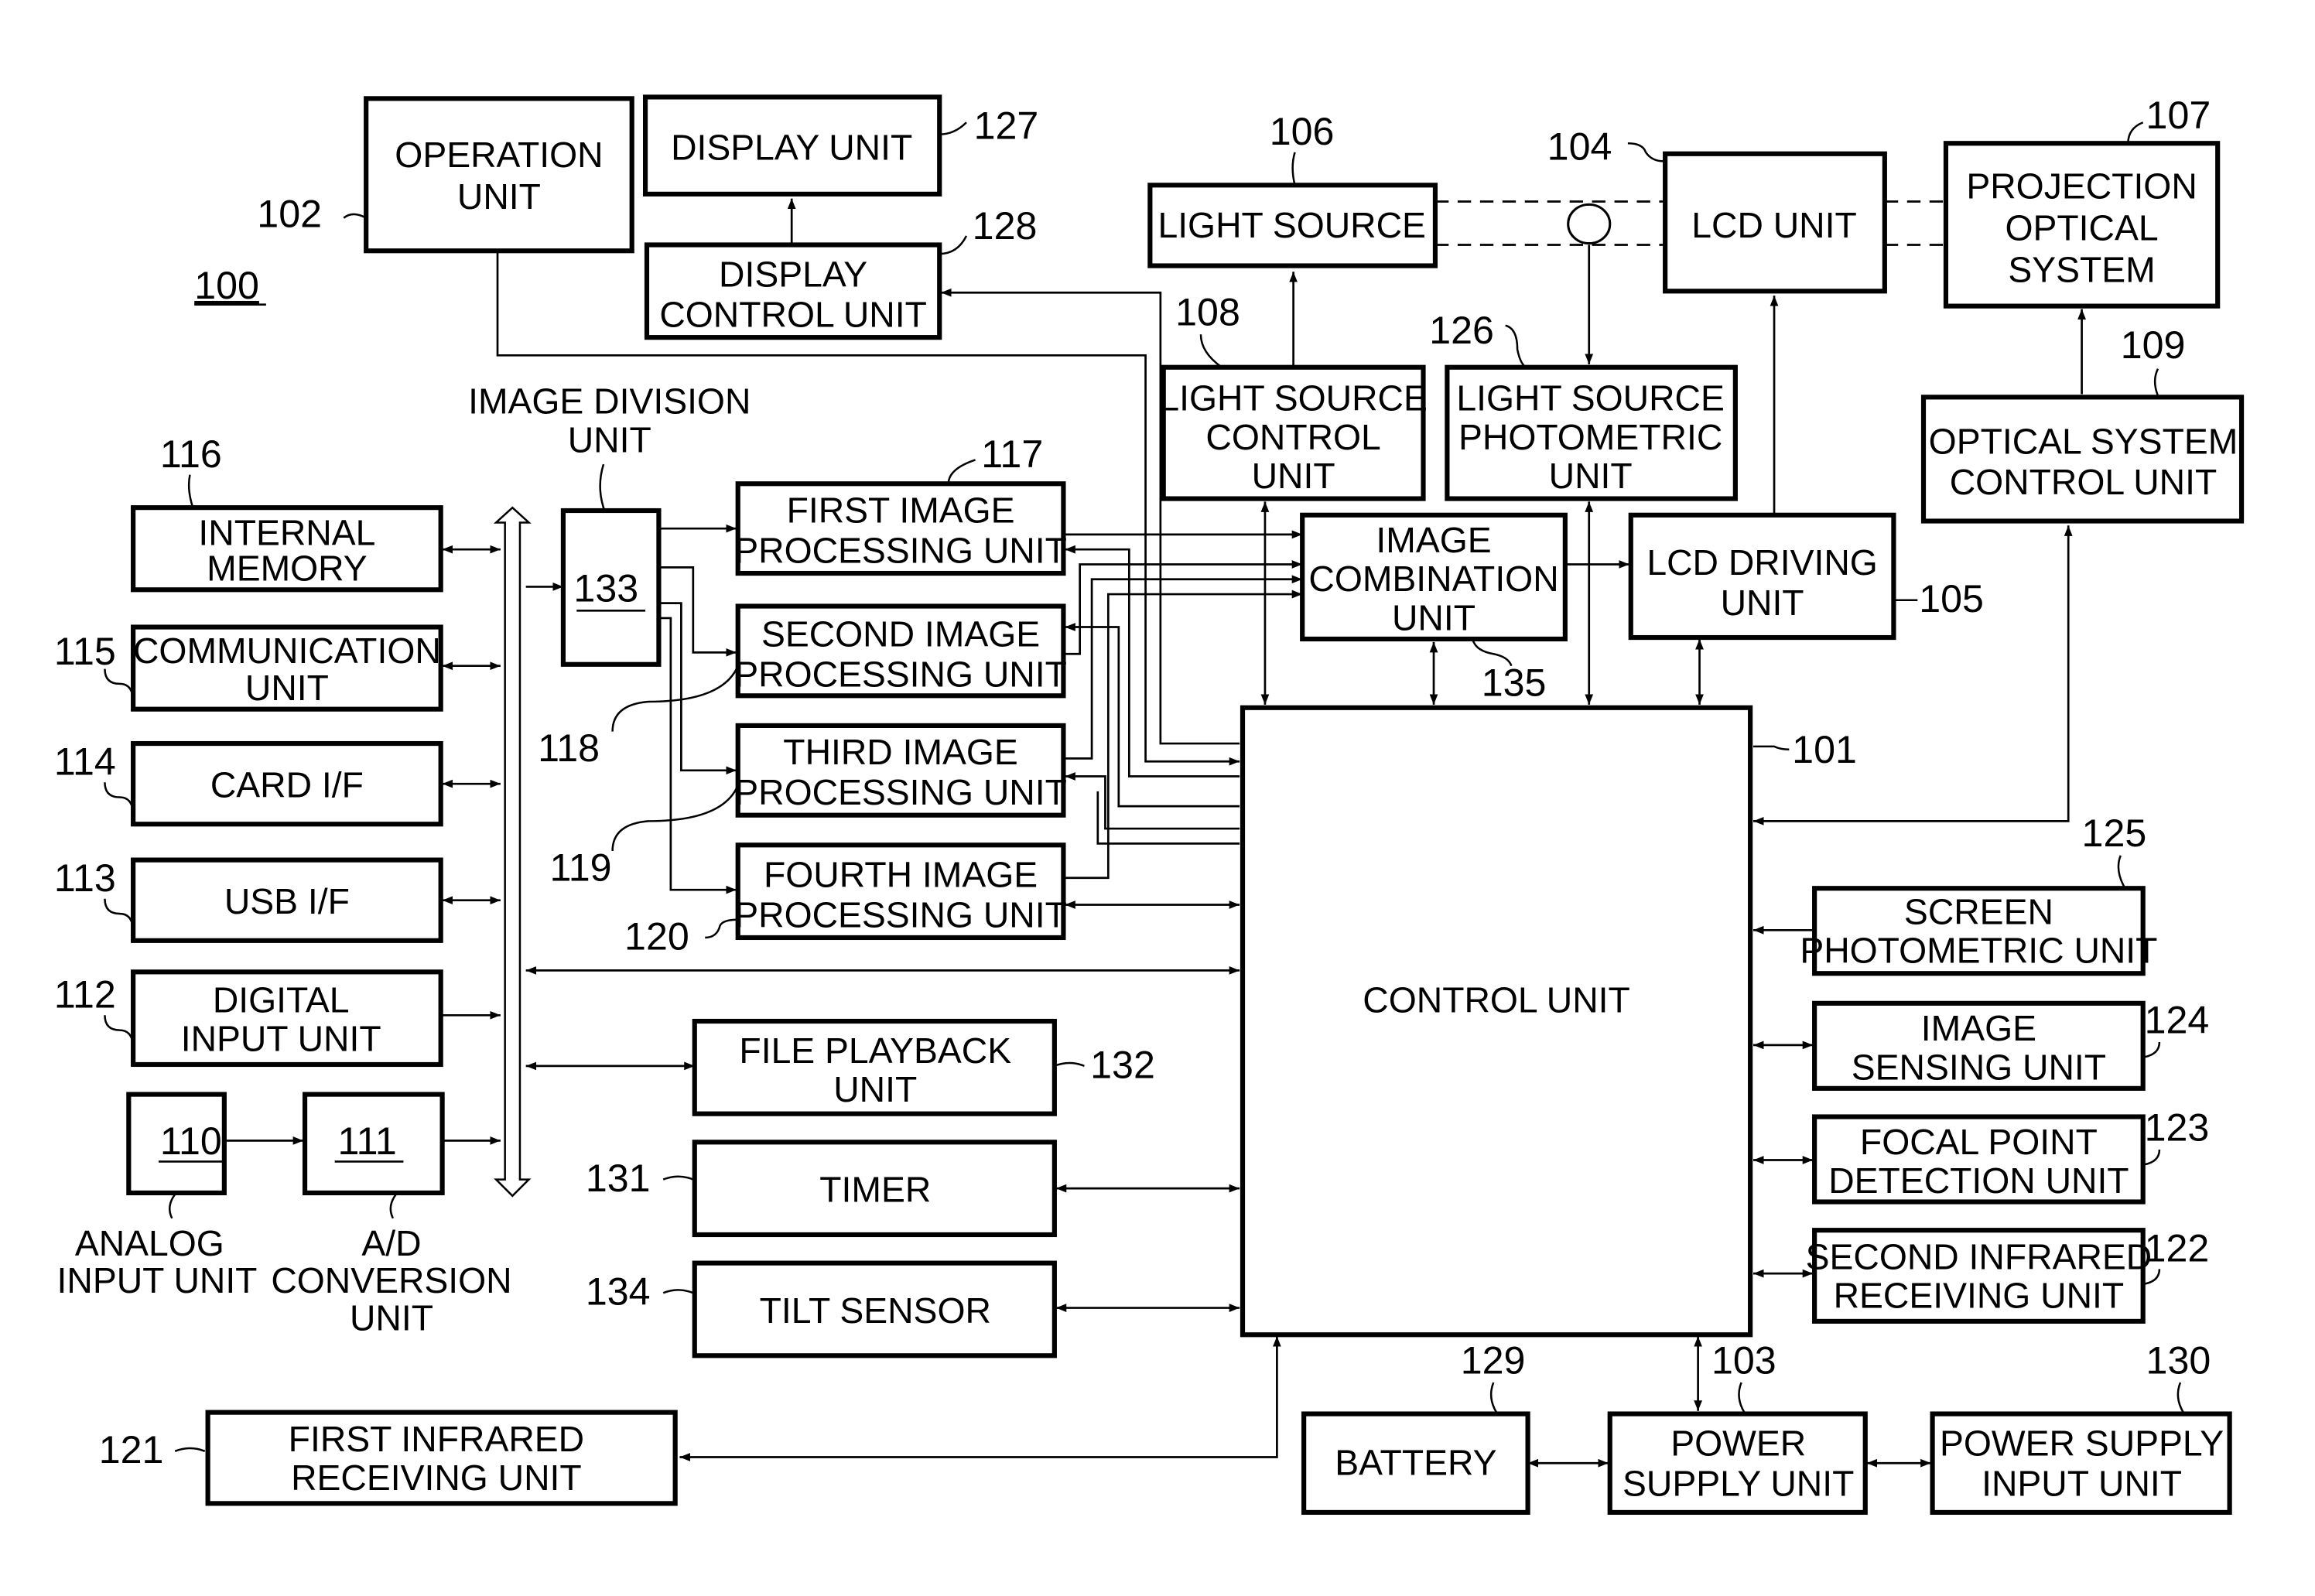  I want to click on file-playback-unit-block: FILE PLAYBACK UNIT, so click(874, 1067).